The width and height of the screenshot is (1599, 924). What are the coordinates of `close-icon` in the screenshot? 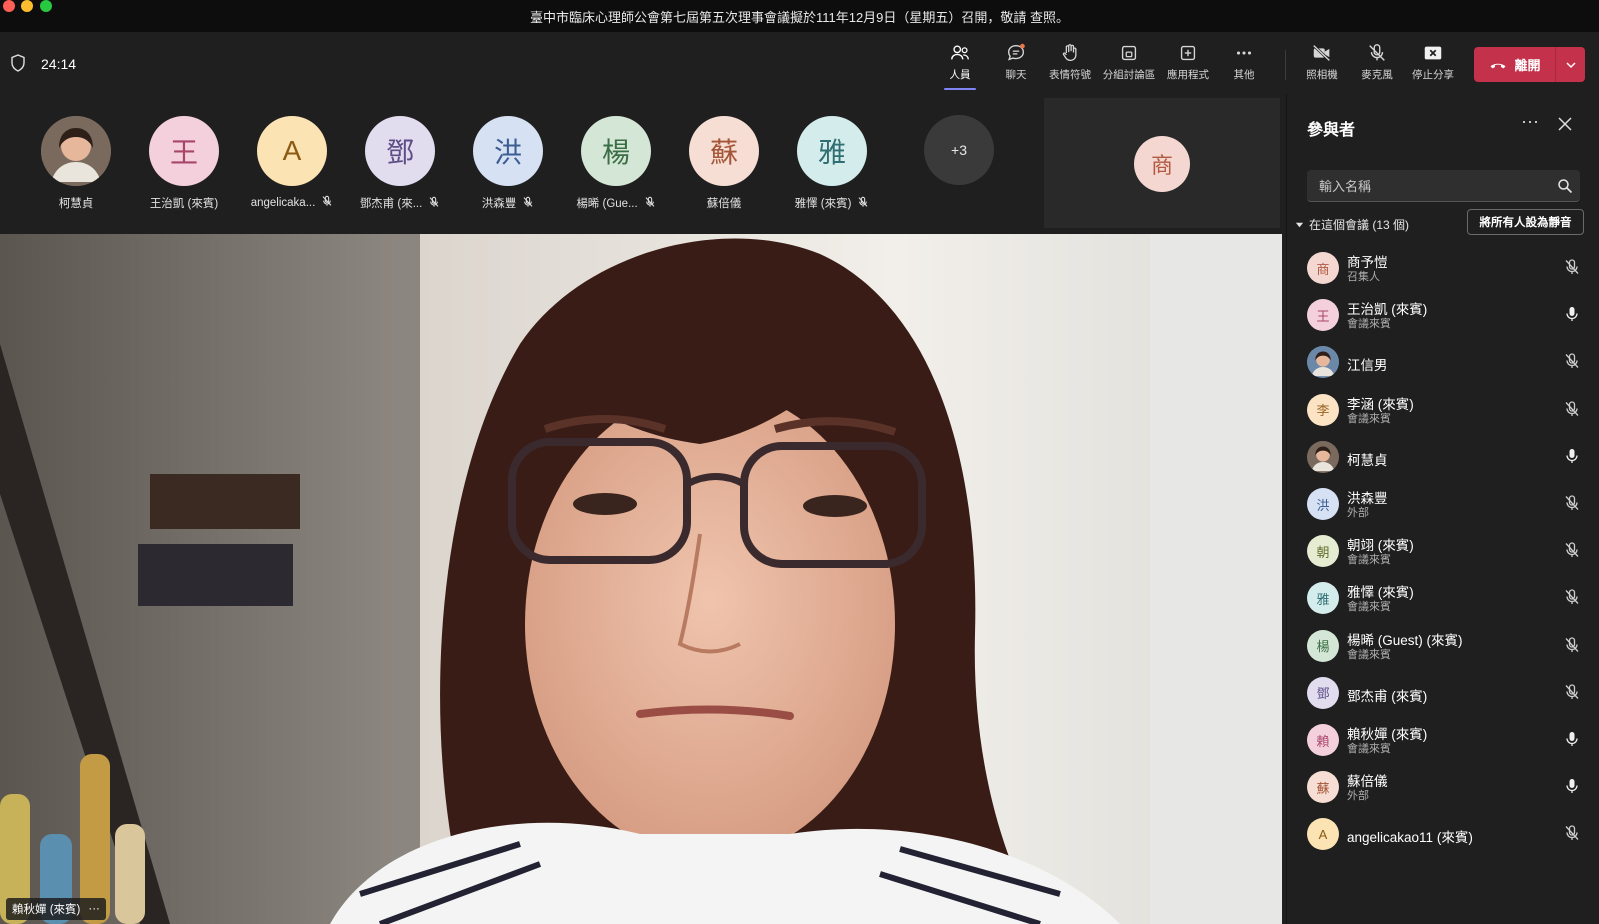 It's located at (1565, 124).